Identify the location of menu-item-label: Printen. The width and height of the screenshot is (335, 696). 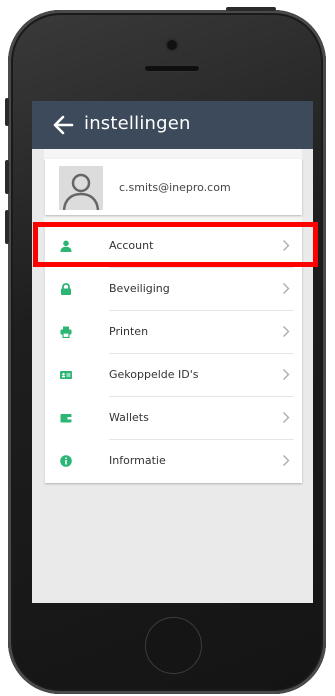
(129, 331).